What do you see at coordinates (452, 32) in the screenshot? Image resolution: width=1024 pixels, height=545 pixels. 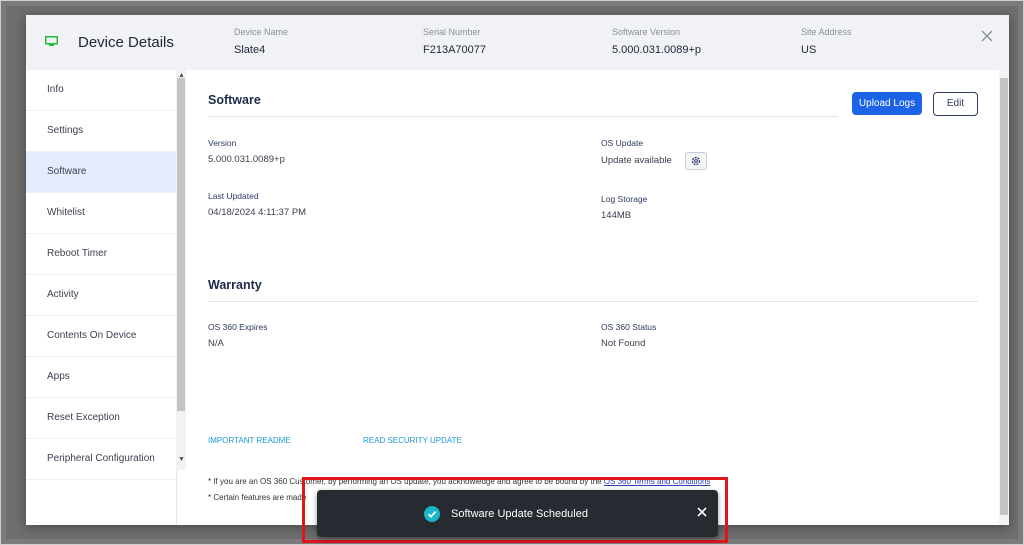 I see `serial-number-label: Serial Number` at bounding box center [452, 32].